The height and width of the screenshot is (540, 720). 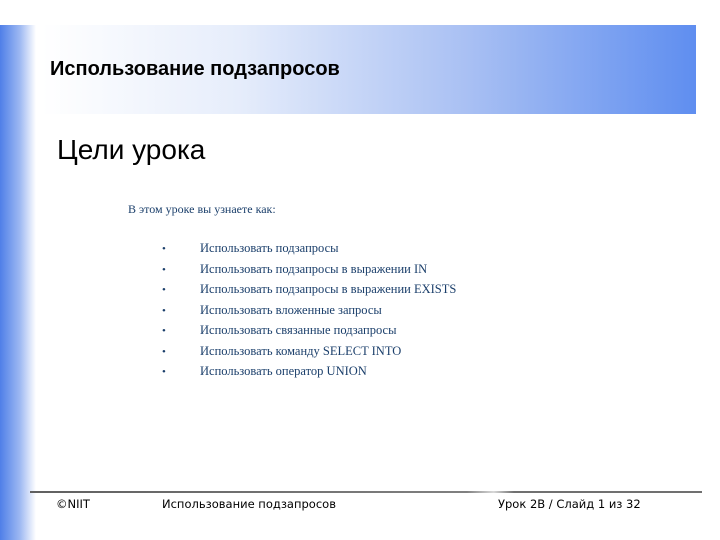 What do you see at coordinates (301, 350) in the screenshot?
I see `objective-text: Использовать команду SELECT INTO` at bounding box center [301, 350].